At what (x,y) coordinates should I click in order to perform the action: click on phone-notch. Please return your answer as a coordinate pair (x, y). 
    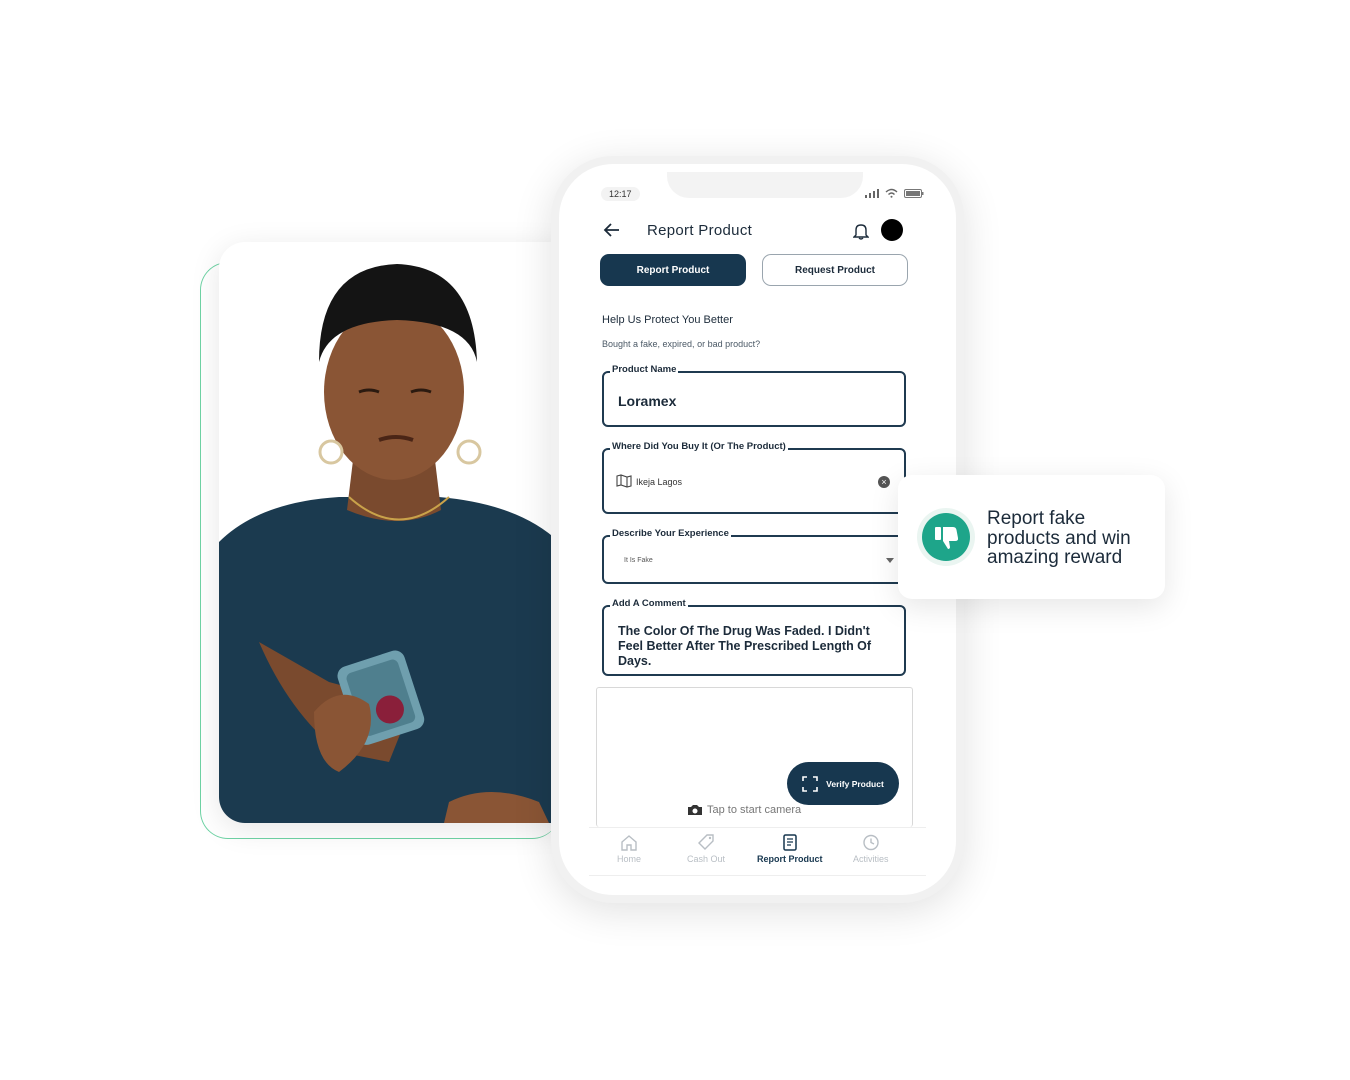
    Looking at the image, I should click on (765, 185).